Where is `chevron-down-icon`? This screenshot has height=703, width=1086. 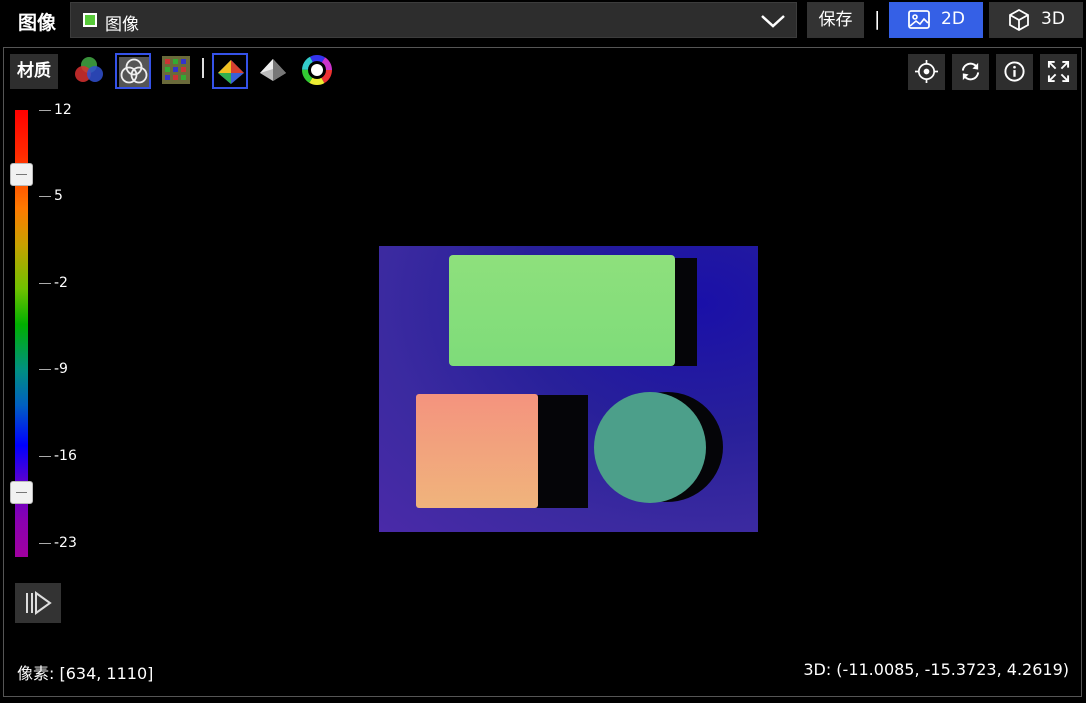
chevron-down-icon is located at coordinates (773, 21).